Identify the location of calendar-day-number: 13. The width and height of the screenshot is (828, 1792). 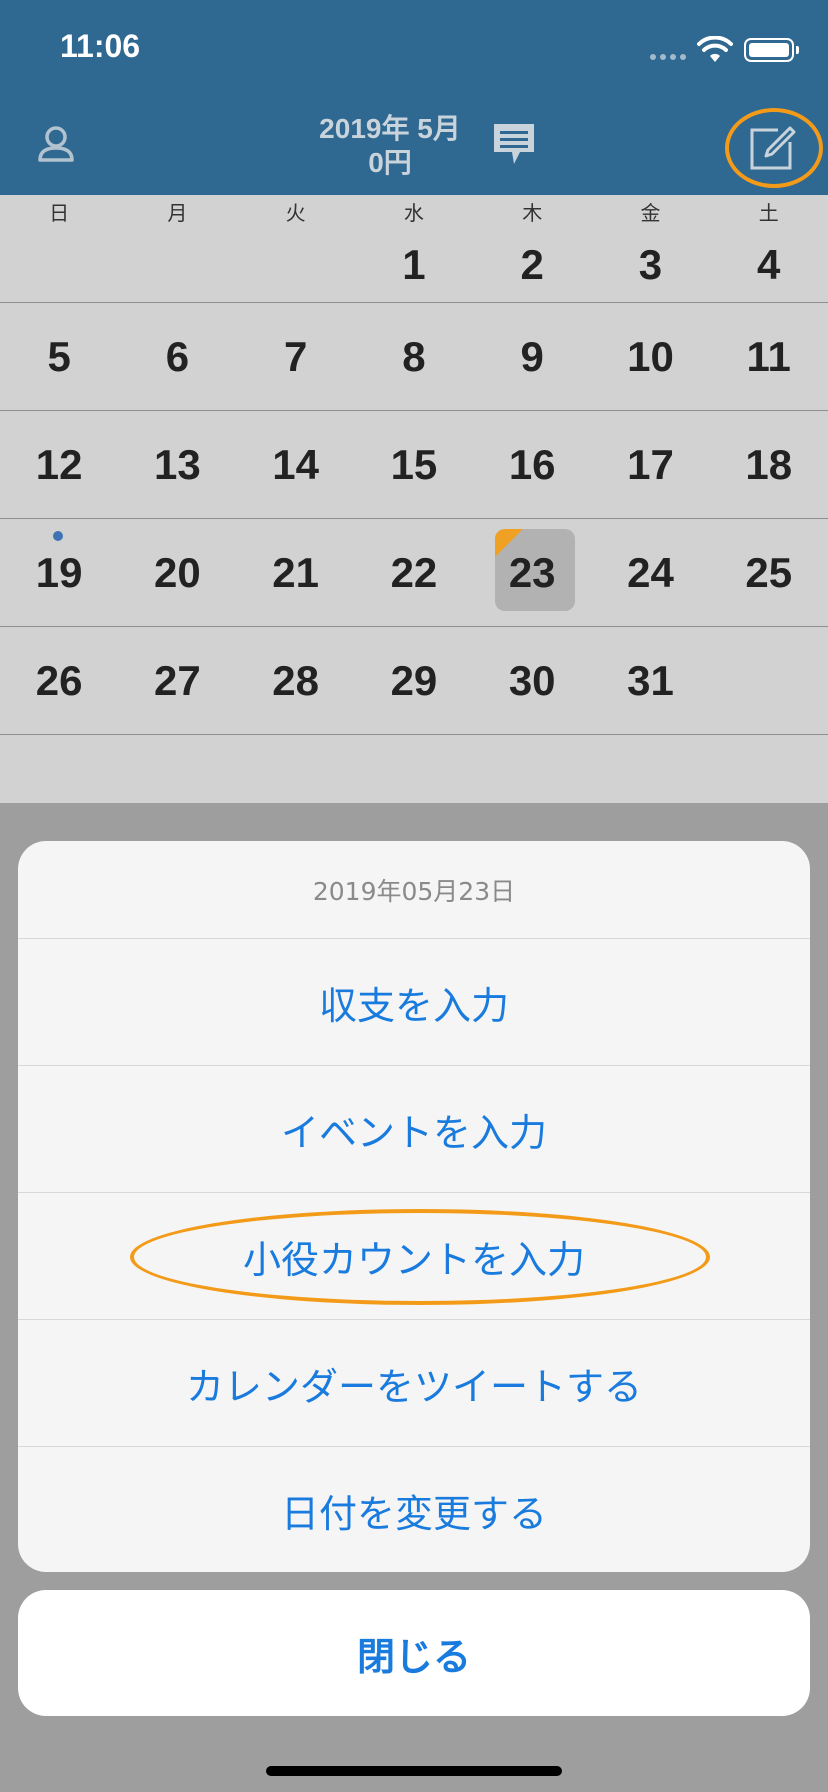
(177, 464).